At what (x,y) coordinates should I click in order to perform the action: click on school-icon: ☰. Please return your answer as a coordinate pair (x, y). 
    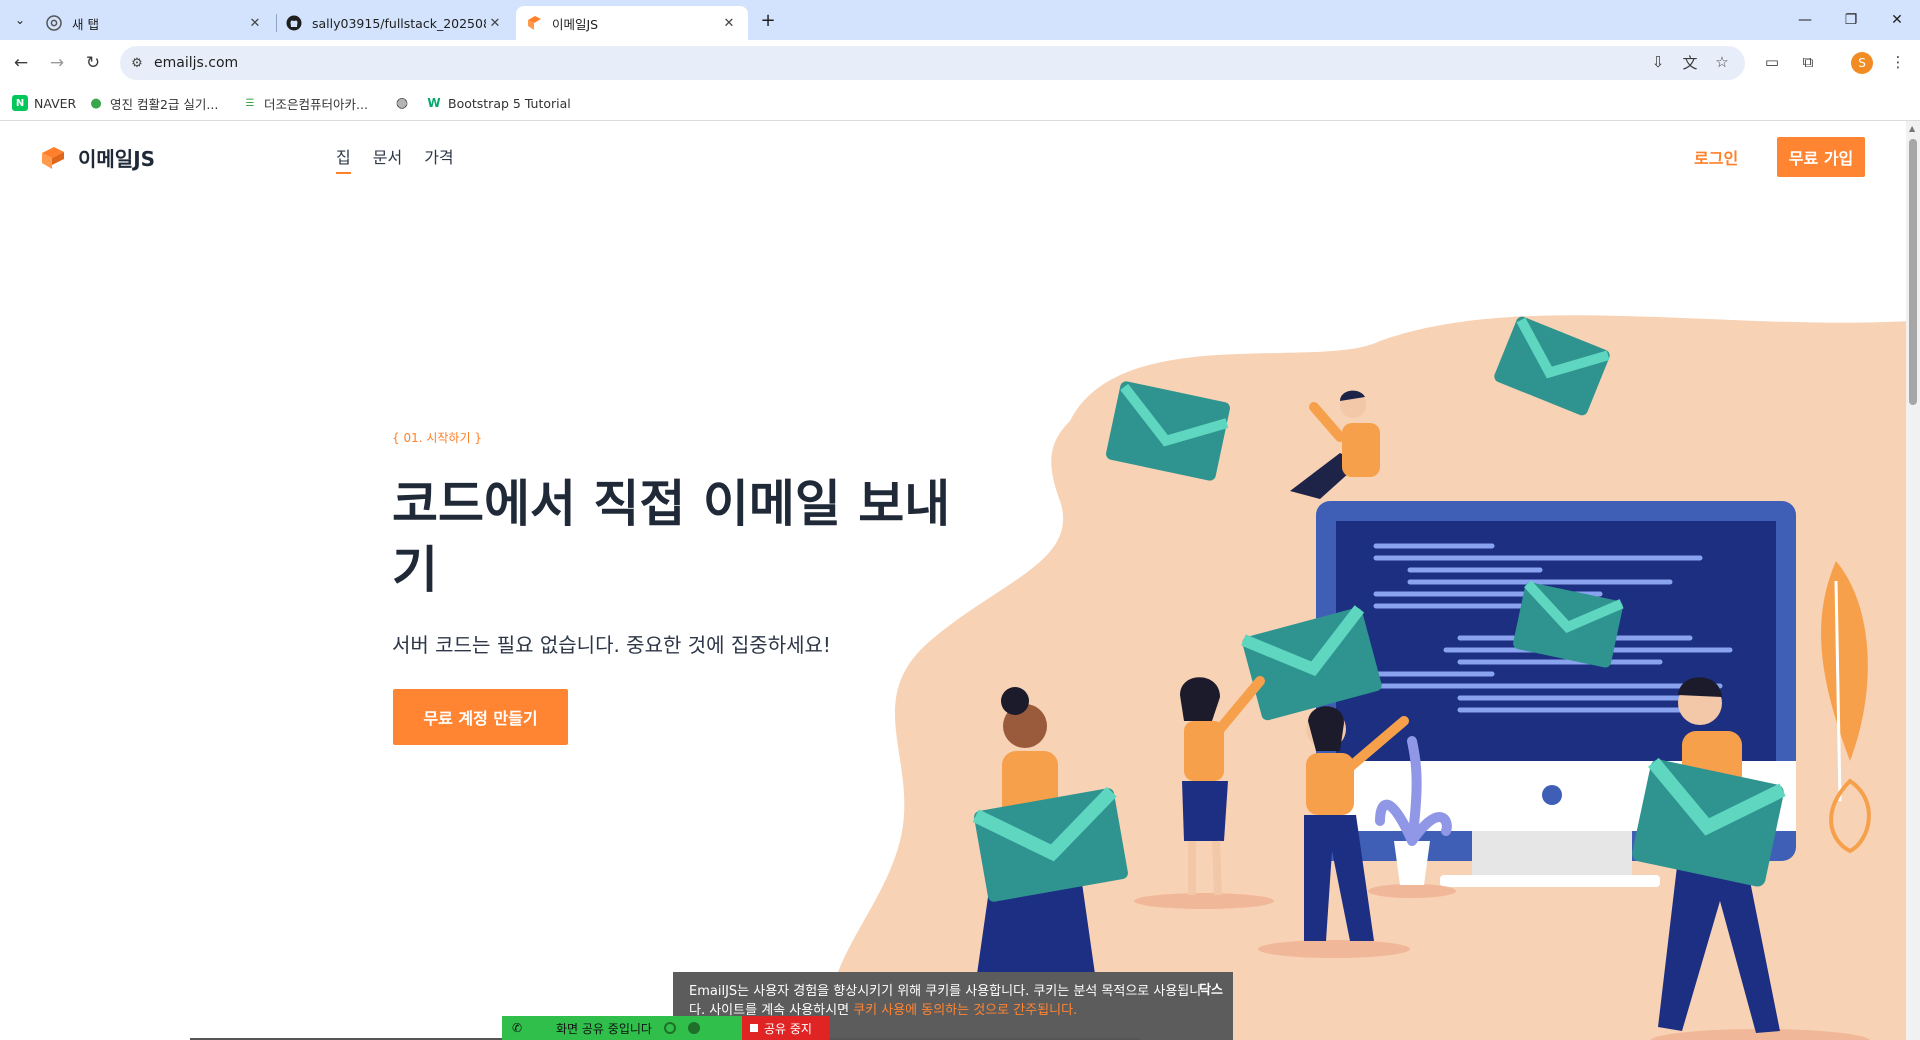
    Looking at the image, I should click on (250, 103).